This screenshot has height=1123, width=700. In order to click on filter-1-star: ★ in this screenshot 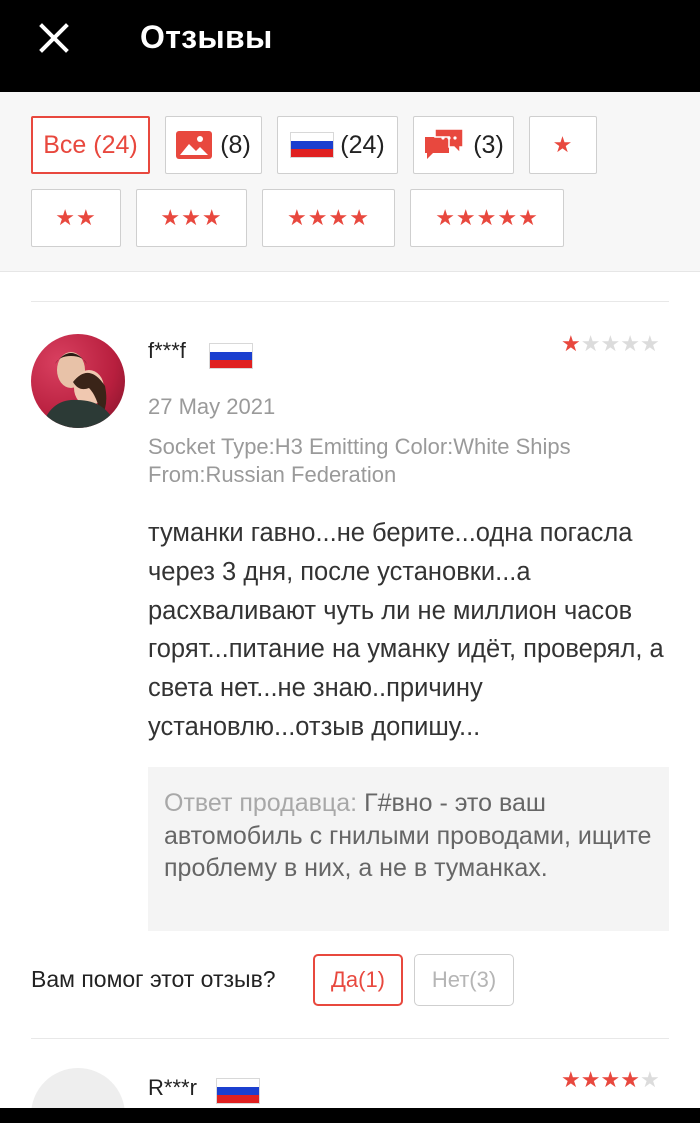, I will do `click(563, 145)`.